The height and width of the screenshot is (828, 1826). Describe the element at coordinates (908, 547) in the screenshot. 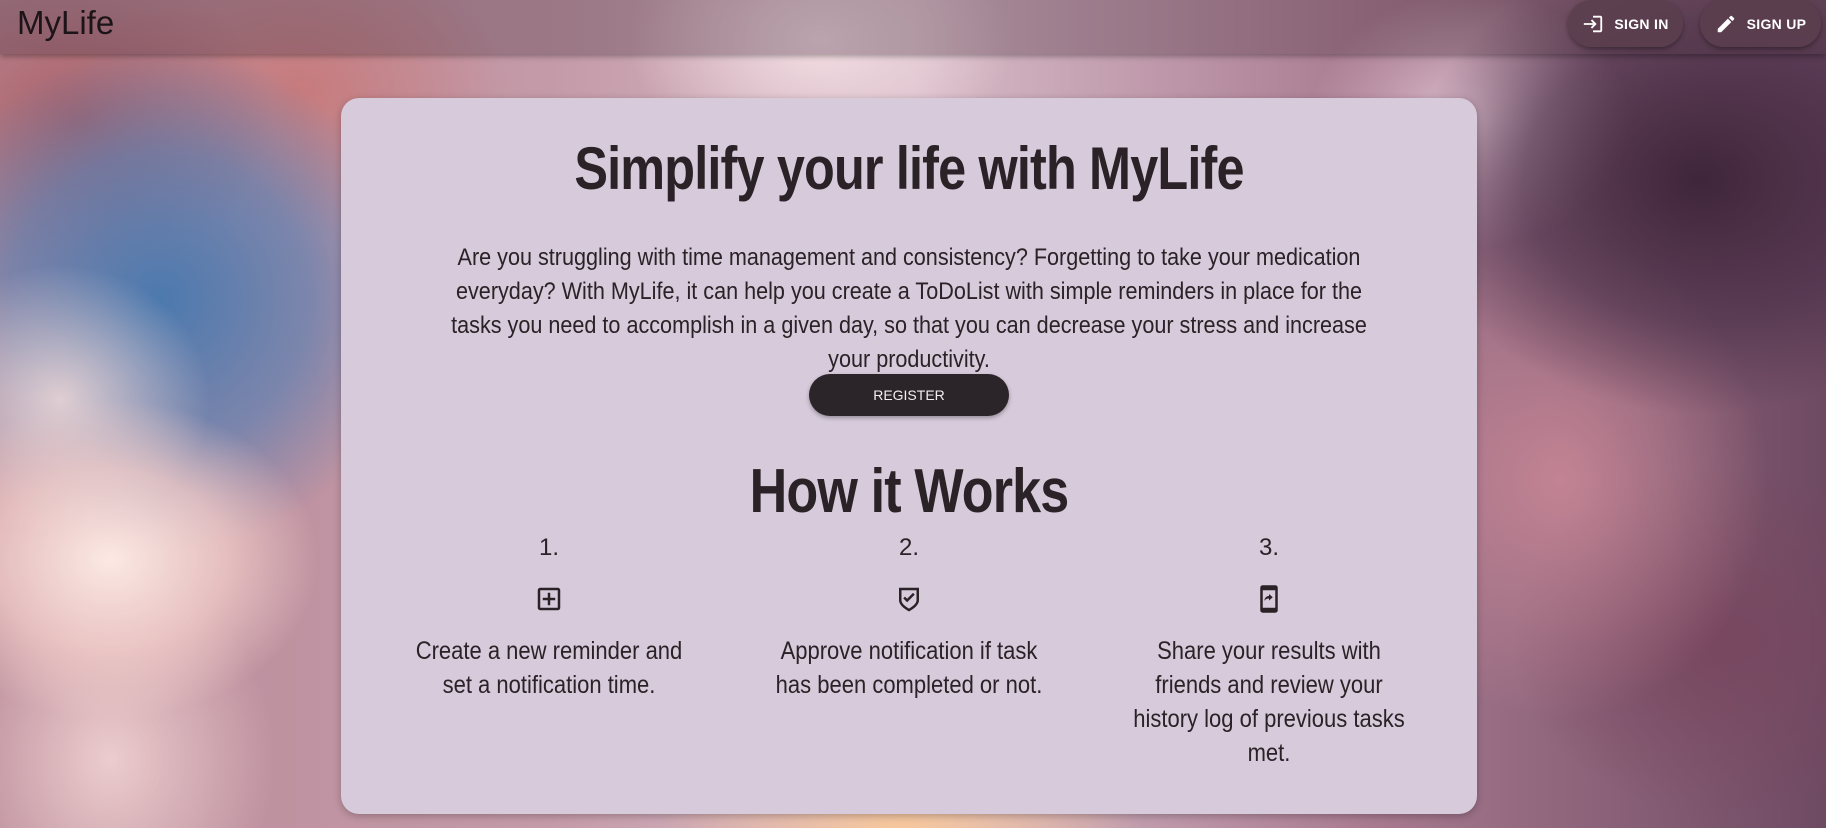

I see `step-number: 2.` at that location.